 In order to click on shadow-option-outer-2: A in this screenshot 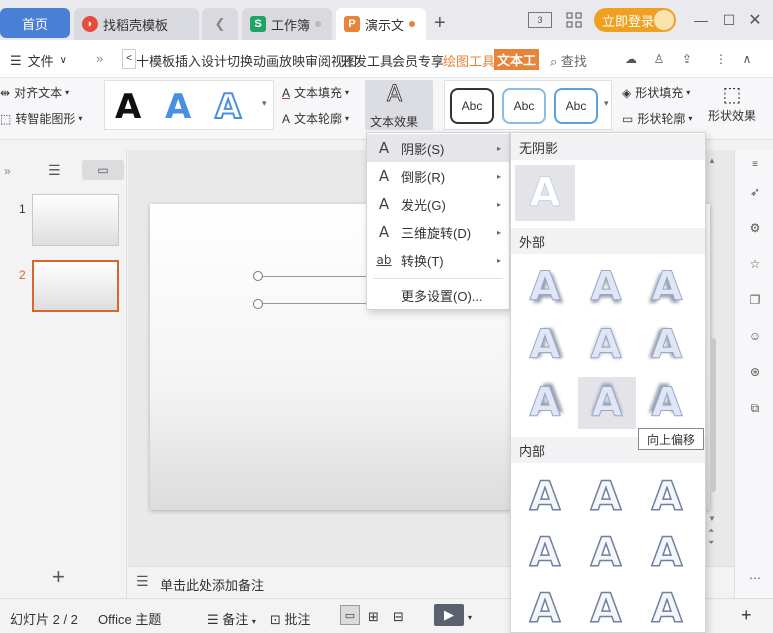, I will do `click(606, 287)`.